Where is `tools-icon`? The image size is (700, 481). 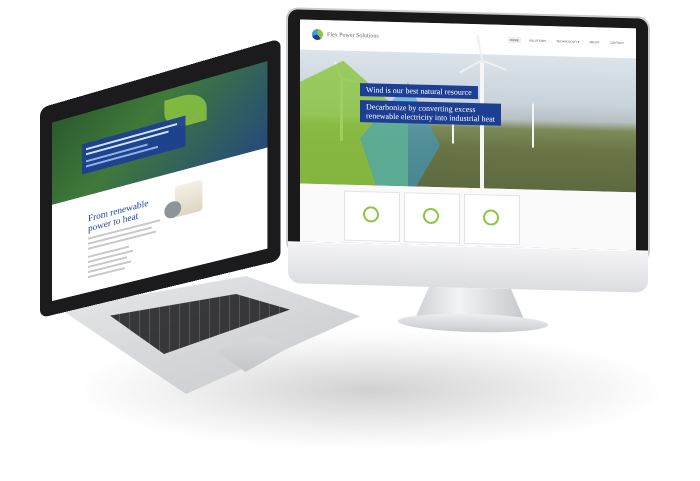 tools-icon is located at coordinates (491, 217).